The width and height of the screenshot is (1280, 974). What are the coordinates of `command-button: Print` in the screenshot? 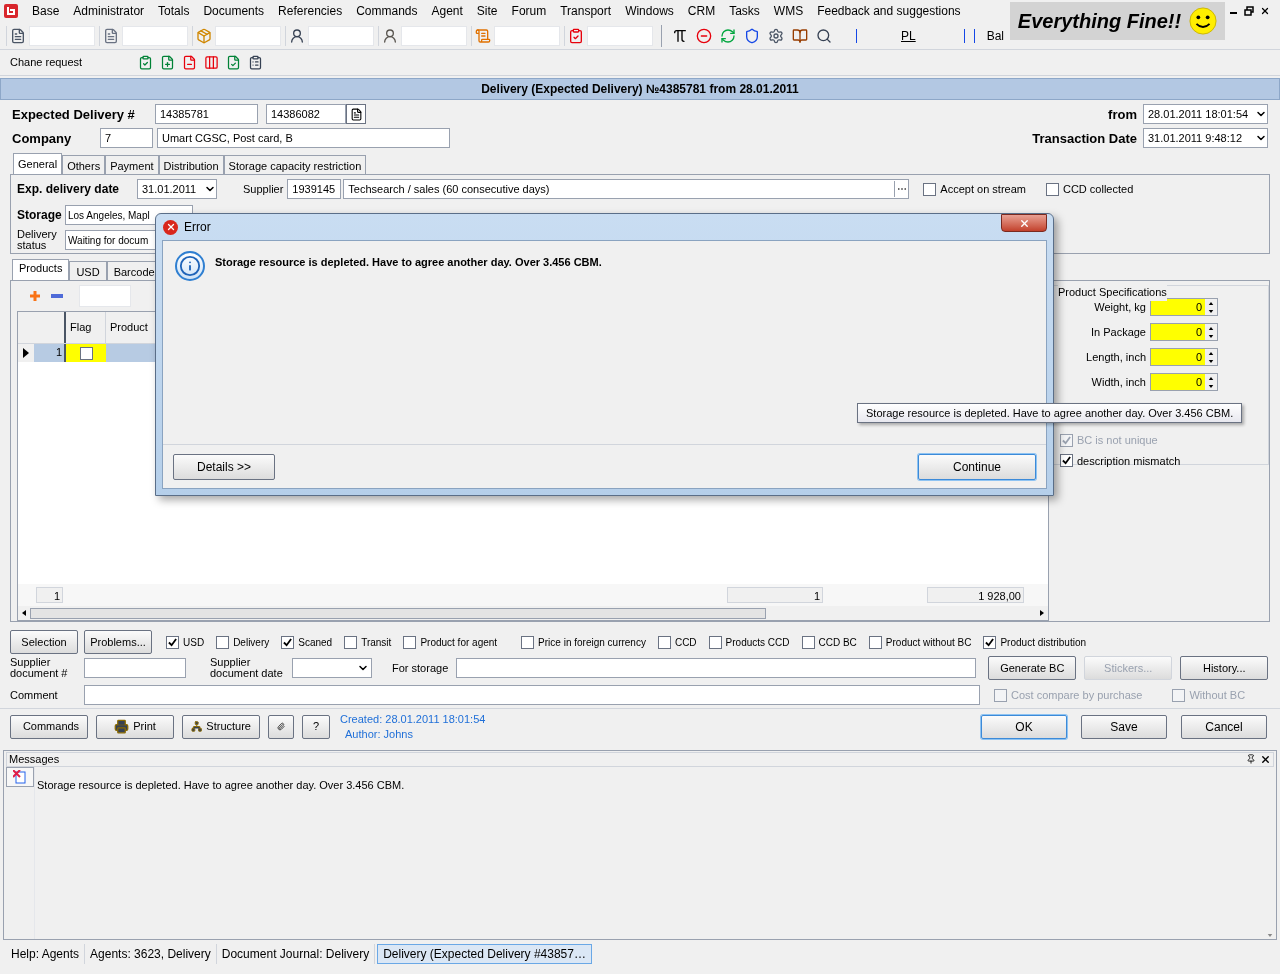 It's located at (135, 726).